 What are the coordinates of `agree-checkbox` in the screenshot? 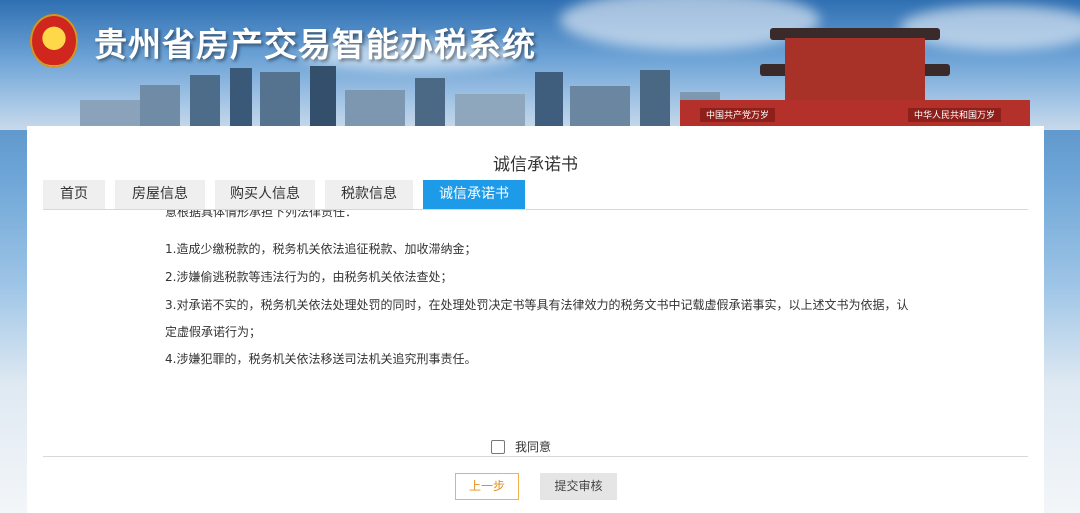 It's located at (498, 446).